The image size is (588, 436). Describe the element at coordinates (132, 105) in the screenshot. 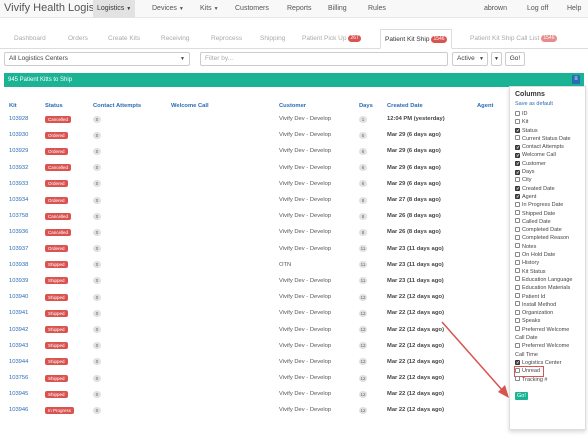

I see `col-header-contact-attempts: Contact Attempts` at that location.